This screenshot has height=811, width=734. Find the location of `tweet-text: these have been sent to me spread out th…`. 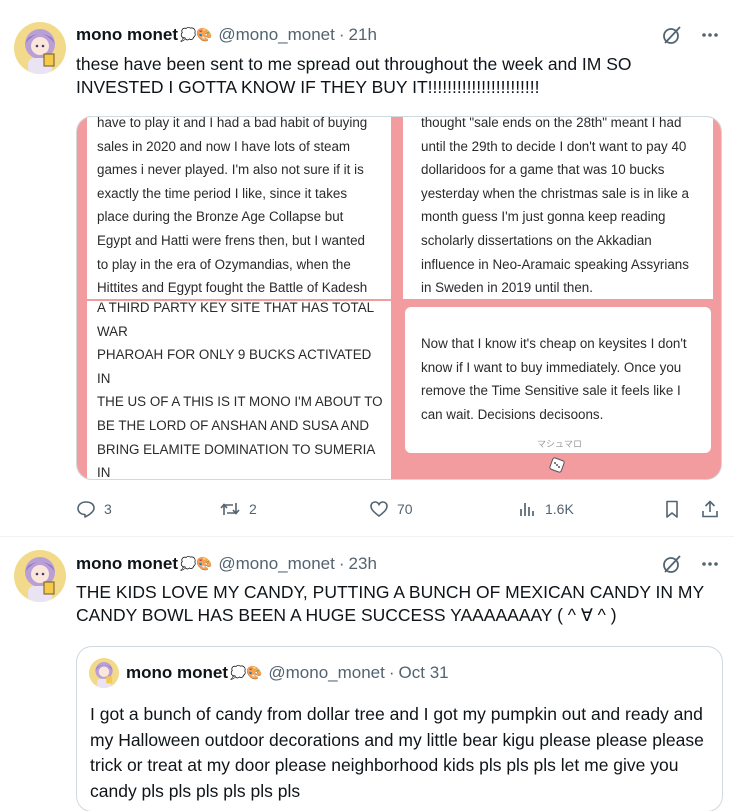

tweet-text: these have been sent to me spread out th… is located at coordinates (354, 75).